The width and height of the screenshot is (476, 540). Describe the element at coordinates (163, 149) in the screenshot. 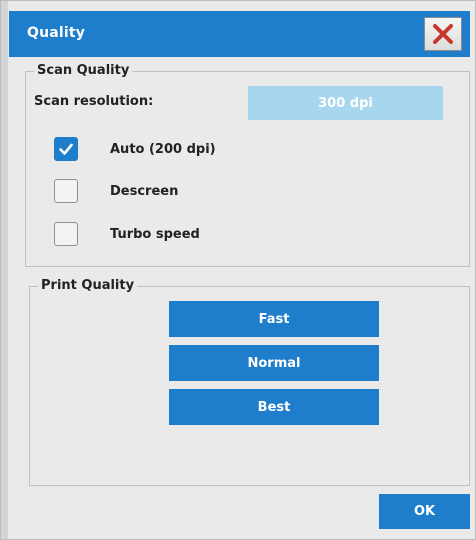

I see `auto-label: Auto (200 dpi)` at that location.